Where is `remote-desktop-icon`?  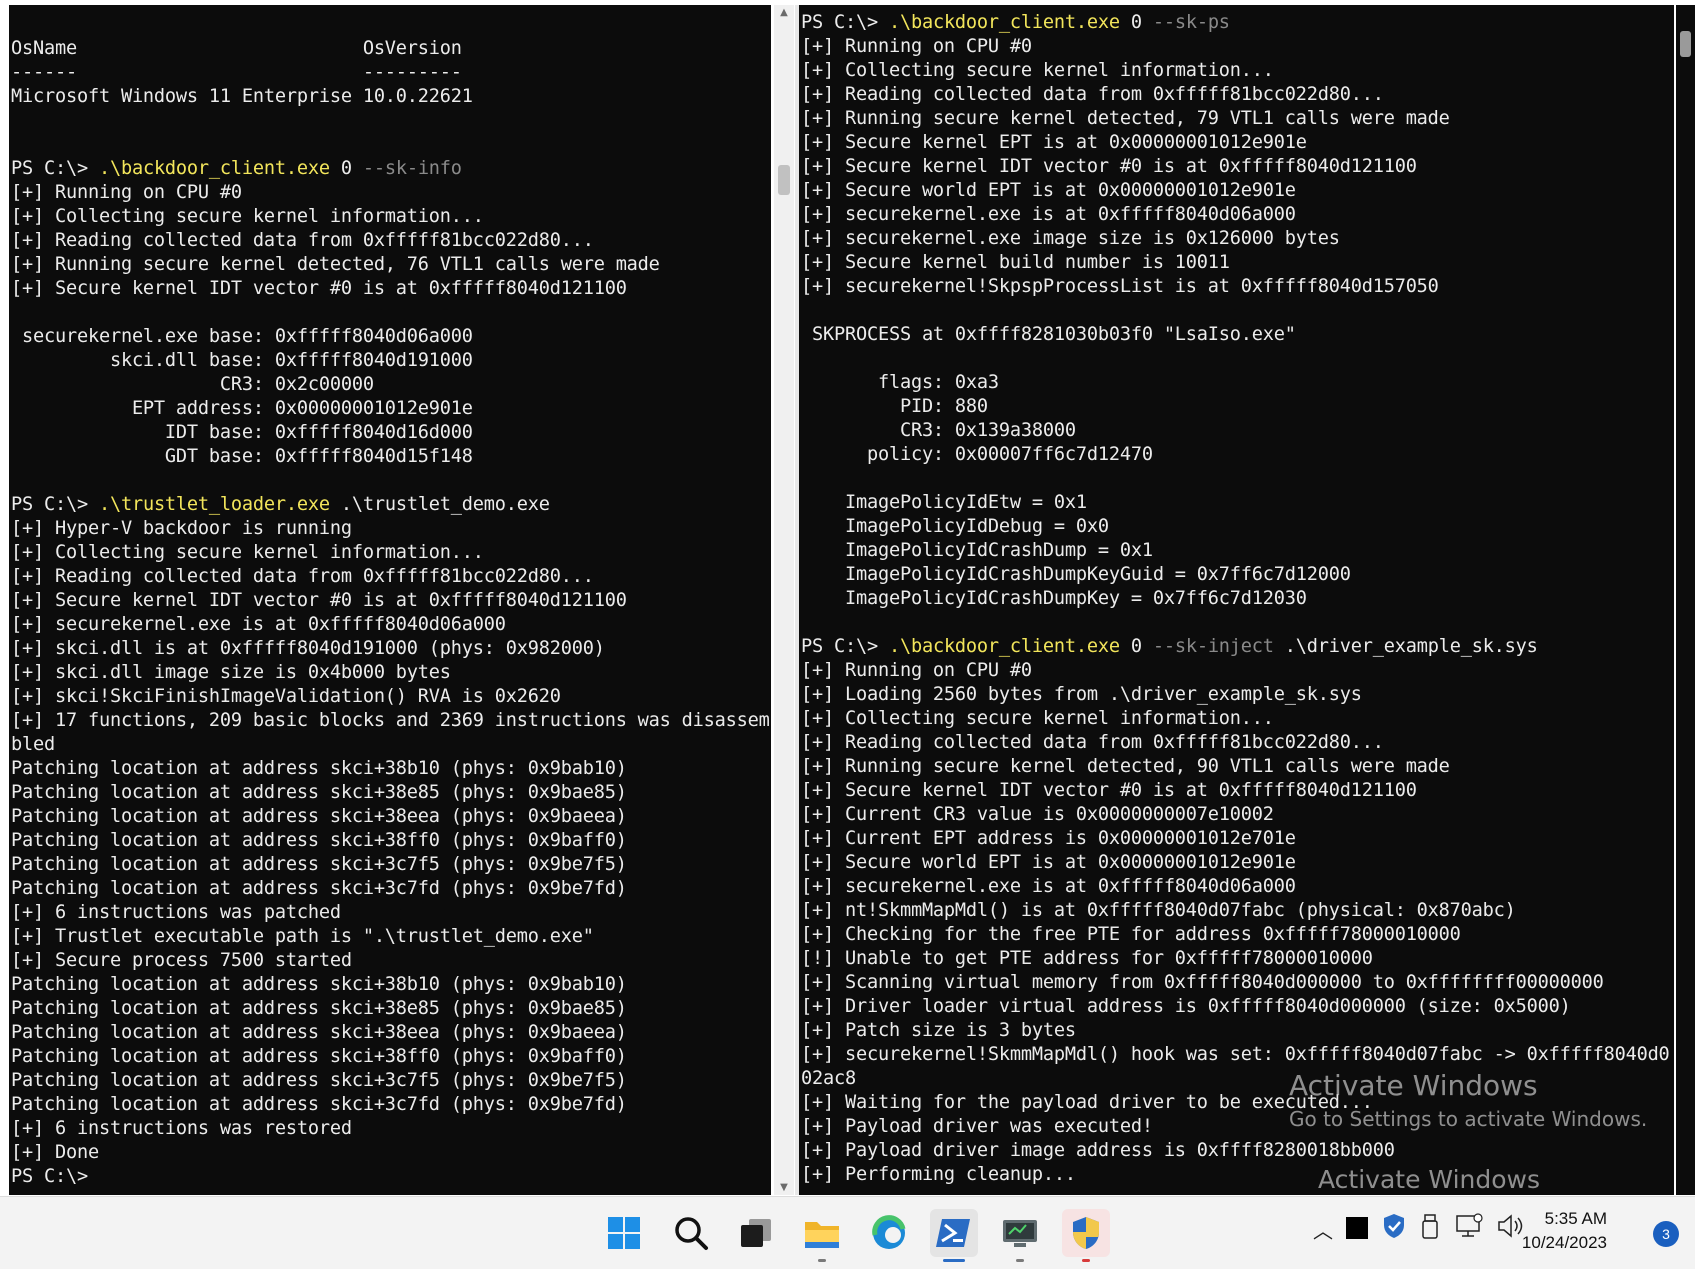 remote-desktop-icon is located at coordinates (1020, 1235).